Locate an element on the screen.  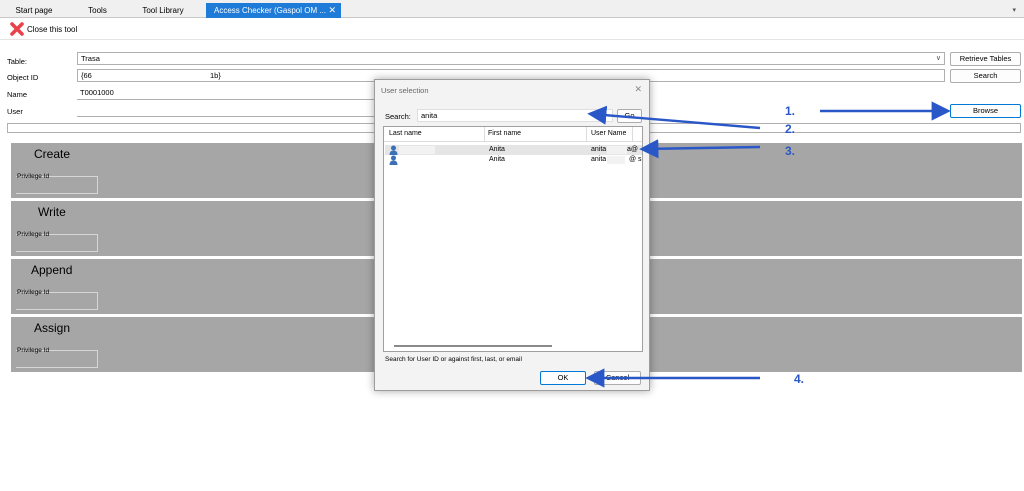
user-label: User is located at coordinates (15, 111).